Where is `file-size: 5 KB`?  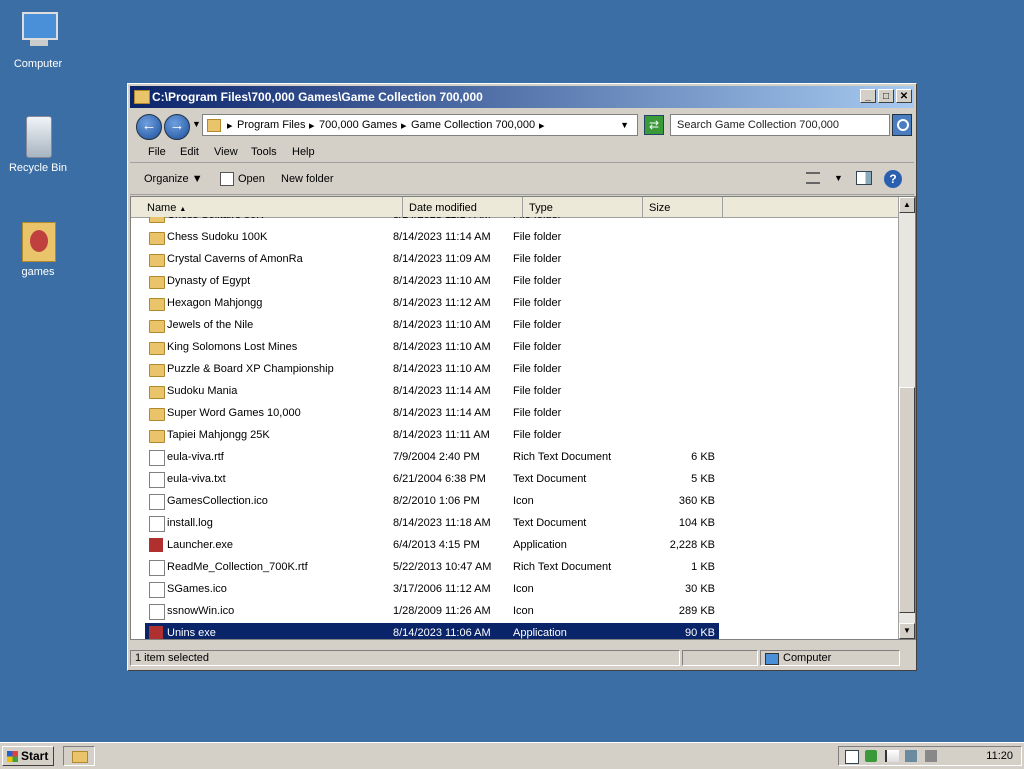
file-size: 5 KB is located at coordinates (703, 479).